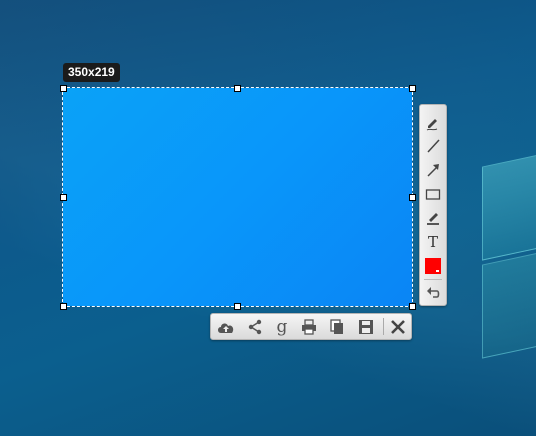 Image resolution: width=536 pixels, height=436 pixels. What do you see at coordinates (237, 306) in the screenshot?
I see `resize-handle-bottom` at bounding box center [237, 306].